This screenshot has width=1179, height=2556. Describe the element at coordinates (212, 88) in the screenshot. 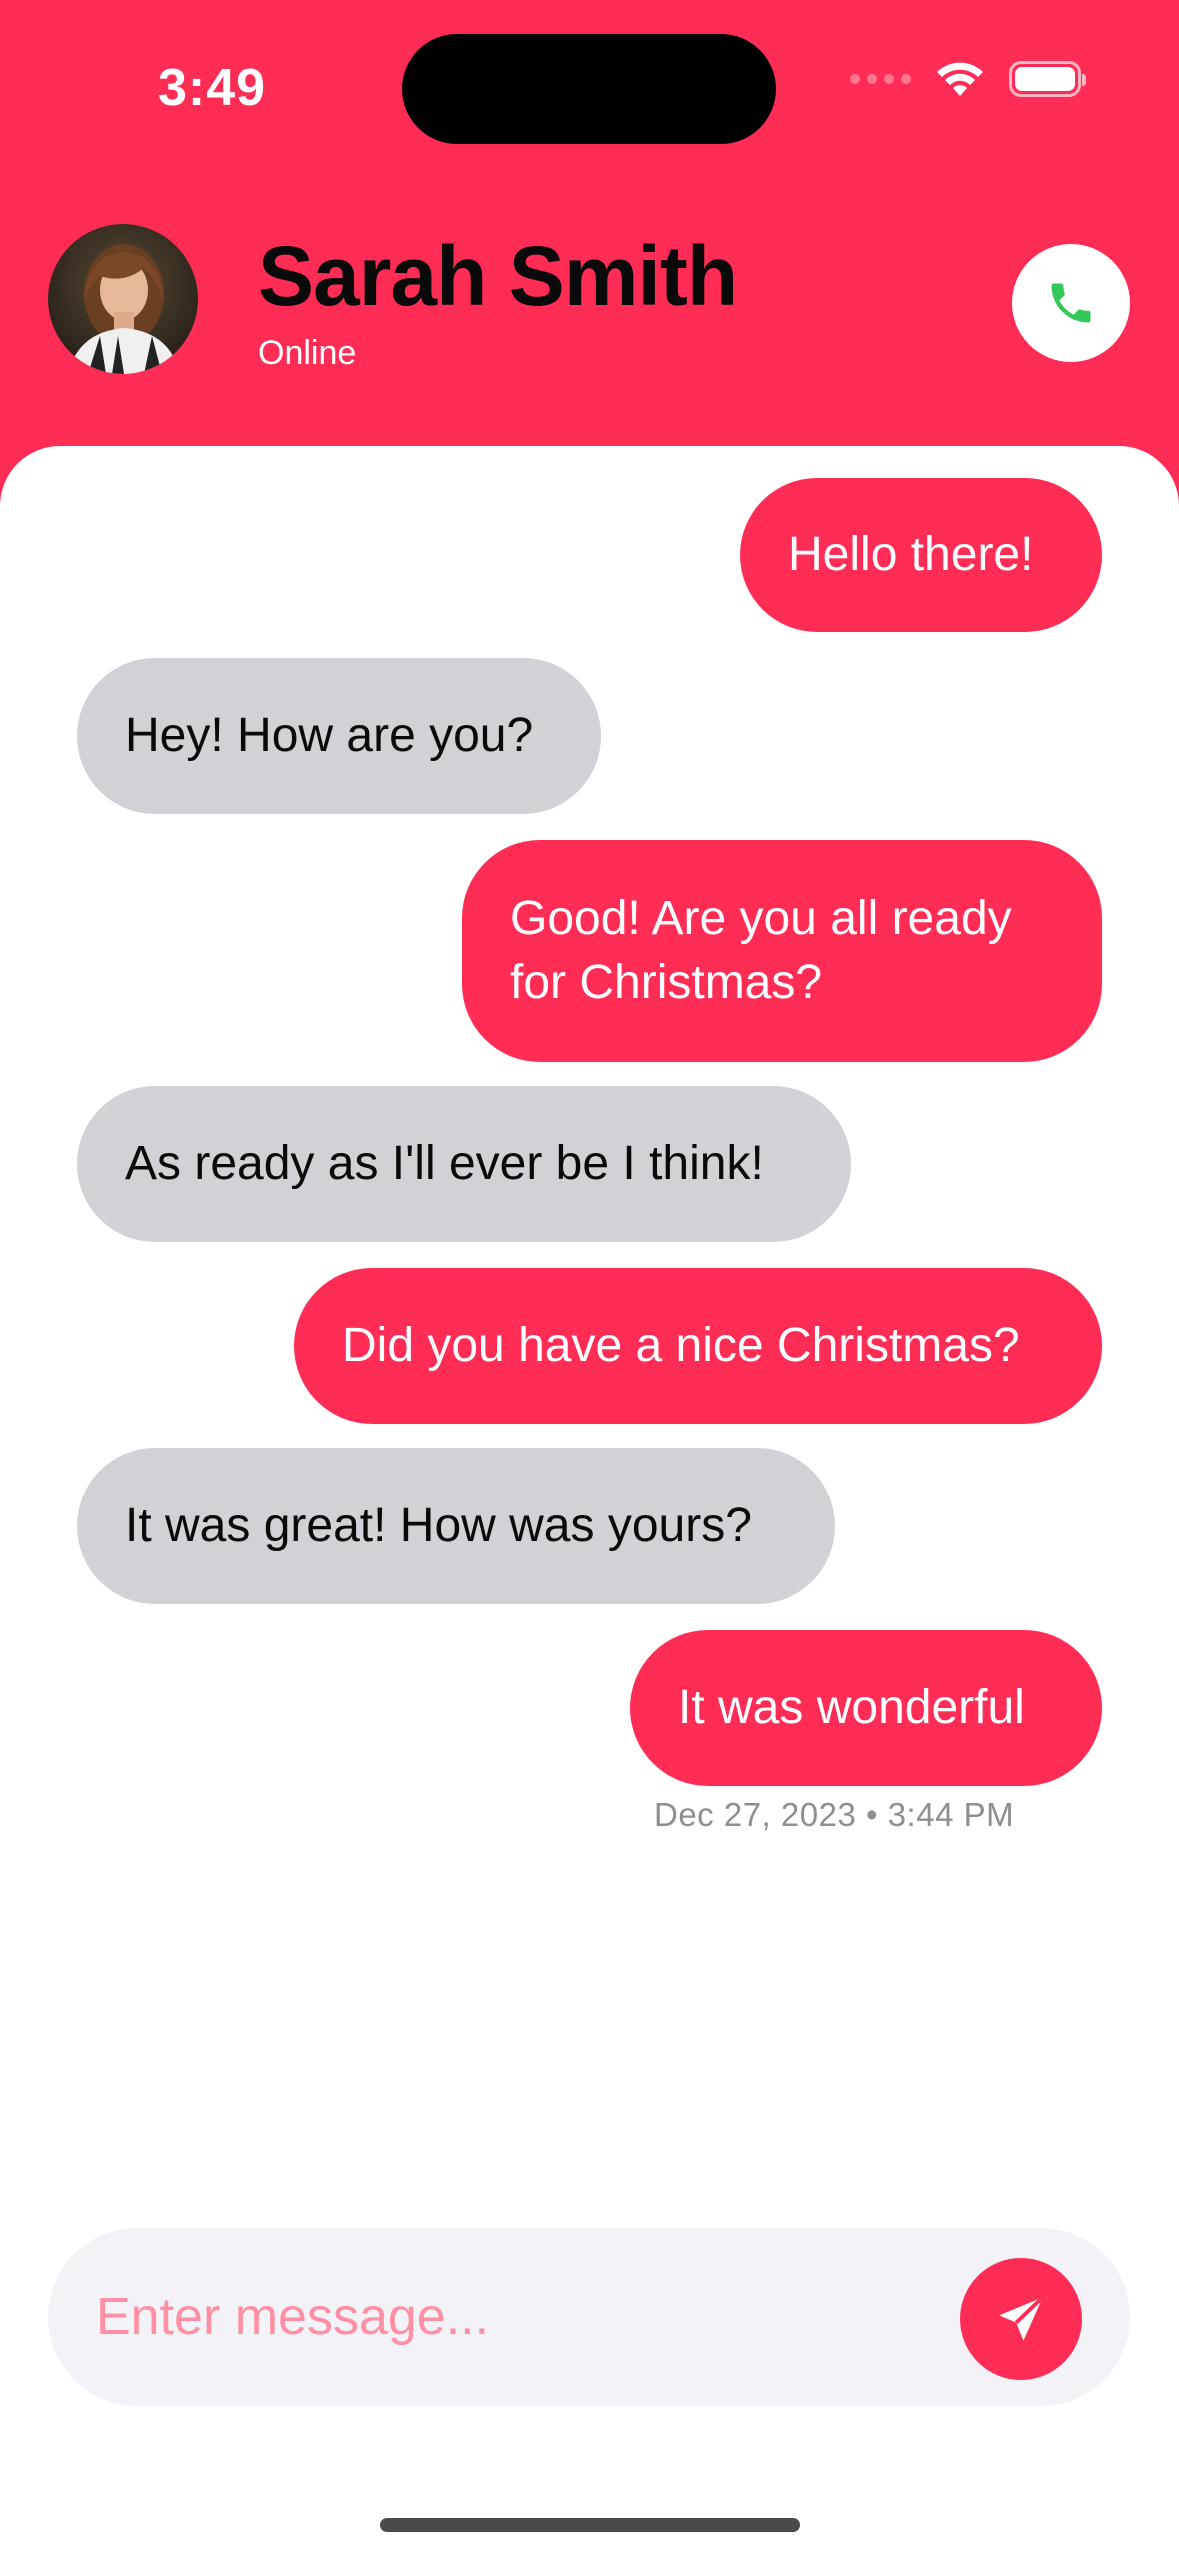

I see `status-time: 3:49` at that location.